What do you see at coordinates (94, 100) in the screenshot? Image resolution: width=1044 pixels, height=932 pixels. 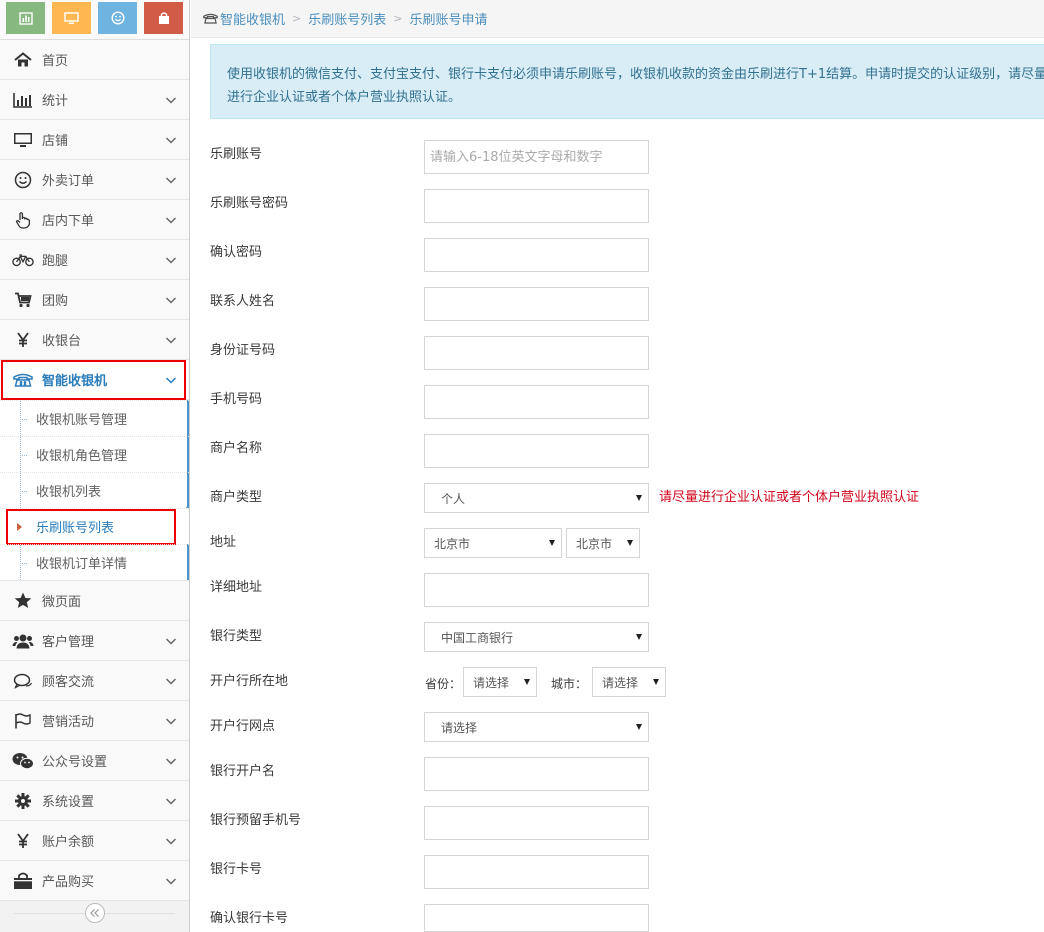 I see `nav-stats: 统计` at bounding box center [94, 100].